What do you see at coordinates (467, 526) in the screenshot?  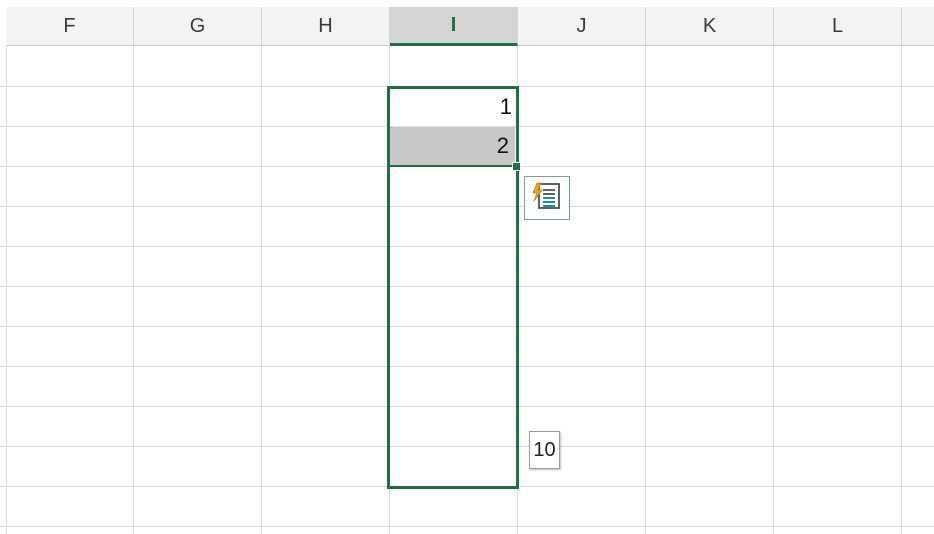 I see `gridline-horizontal` at bounding box center [467, 526].